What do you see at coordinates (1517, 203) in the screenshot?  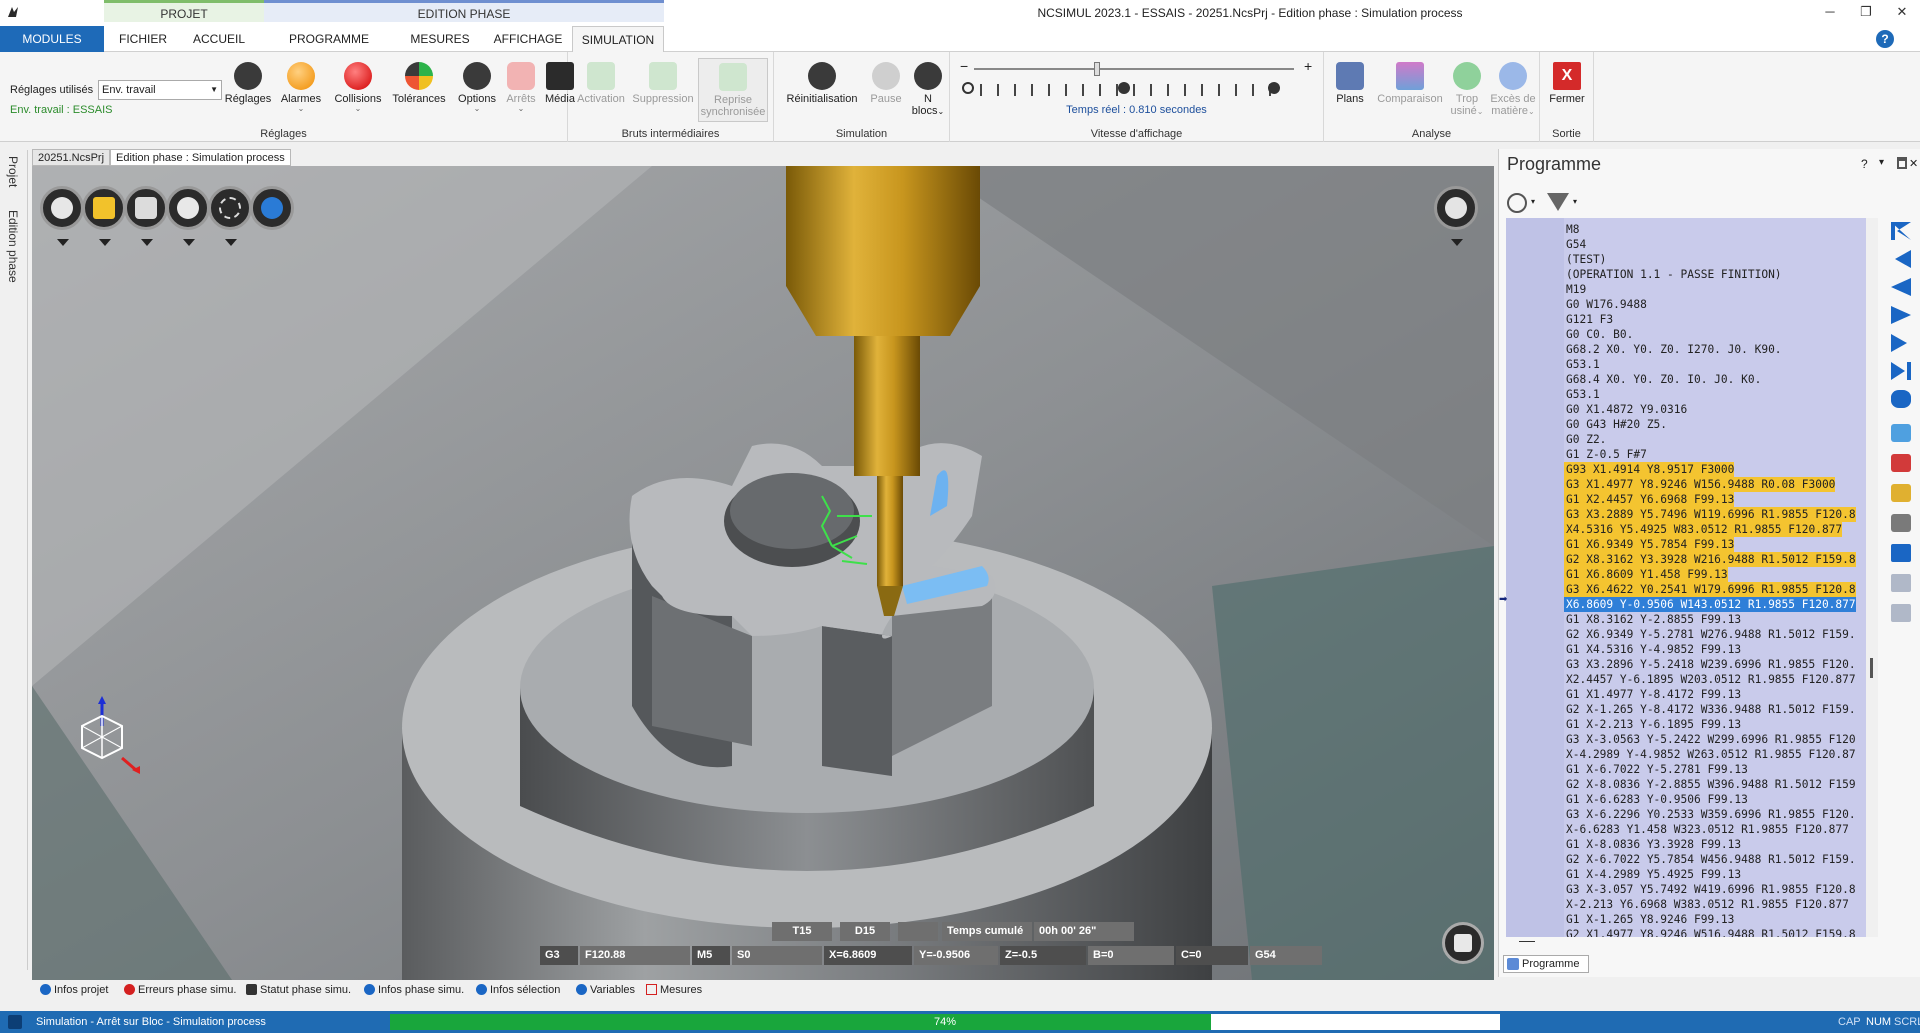 I see `clock-icon` at bounding box center [1517, 203].